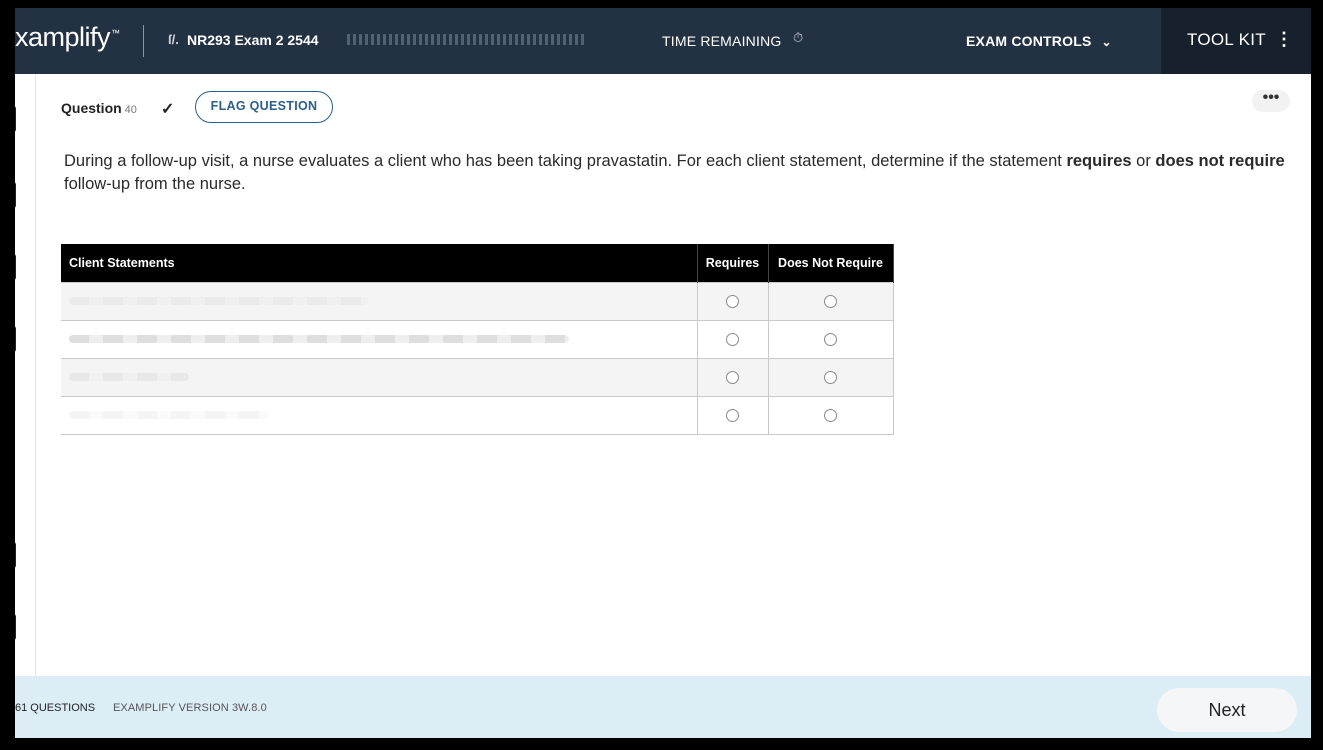 The image size is (1323, 750). I want to click on header-divider, so click(143, 41).